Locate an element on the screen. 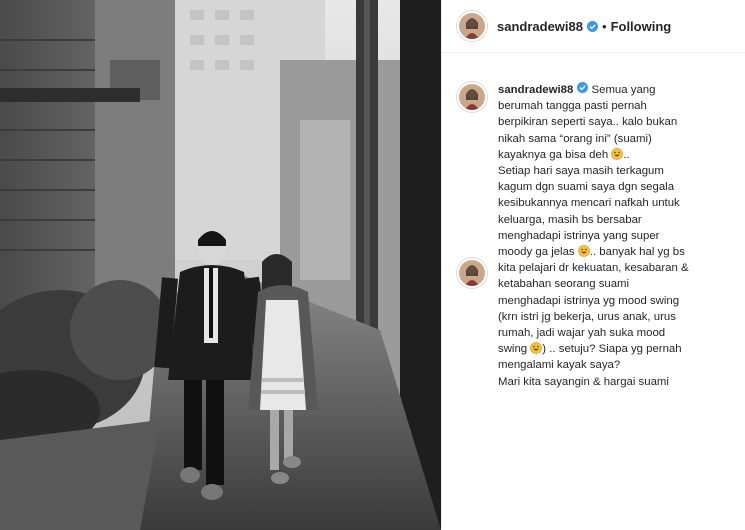 Image resolution: width=745 pixels, height=530 pixels. caption-line: menghadapi istrinya yg mood swing is located at coordinates (589, 300).